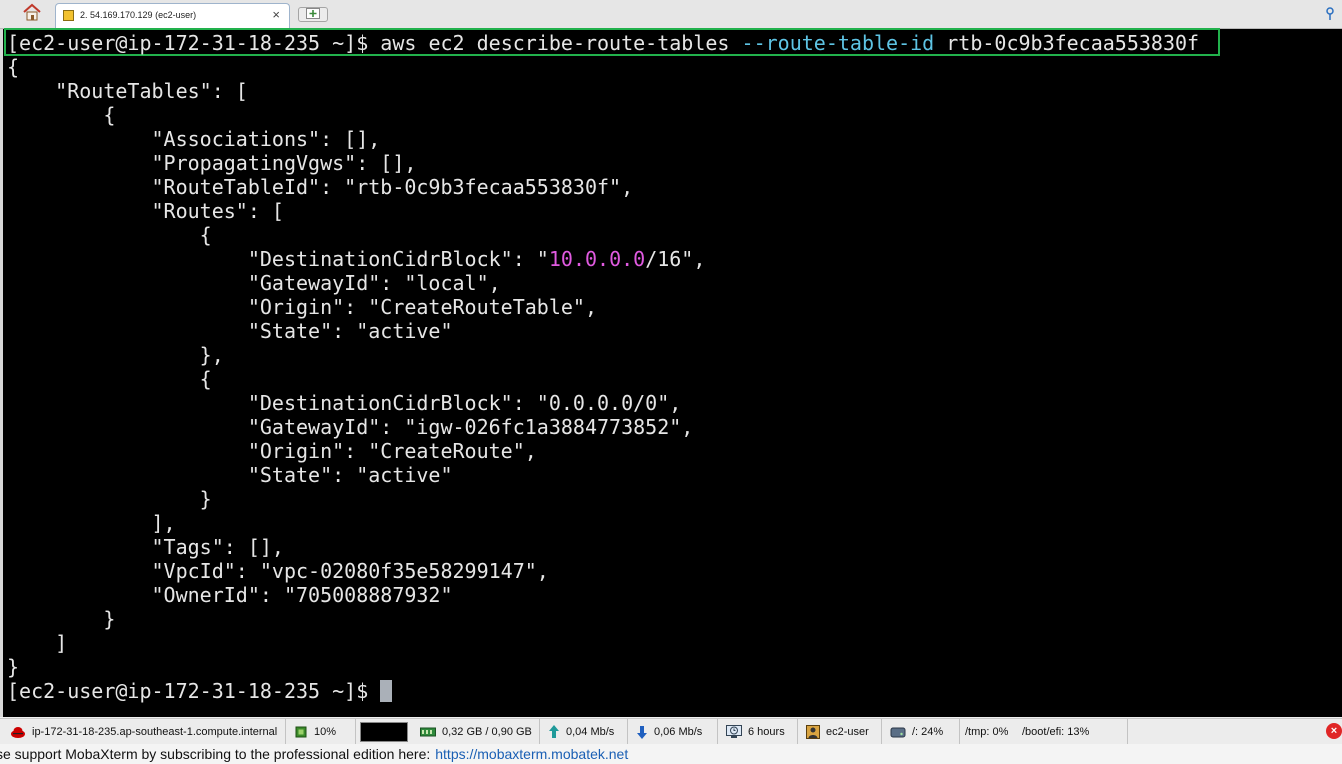 Image resolution: width=1342 pixels, height=764 pixels. Describe the element at coordinates (928, 731) in the screenshot. I see `disk-root-text: /: 24%` at that location.